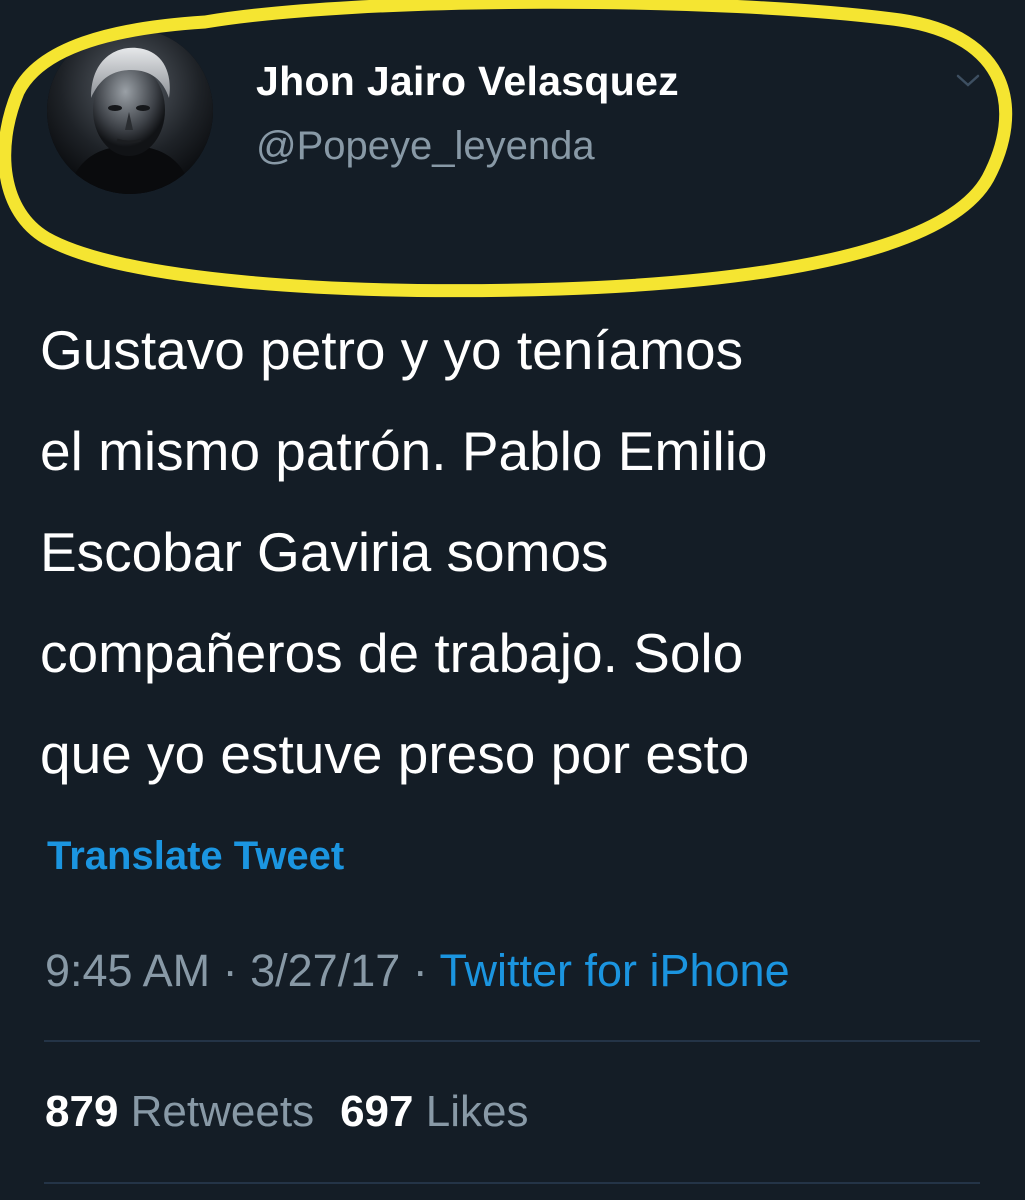  I want to click on user-handle: @Popeye_leyenda, so click(425, 146).